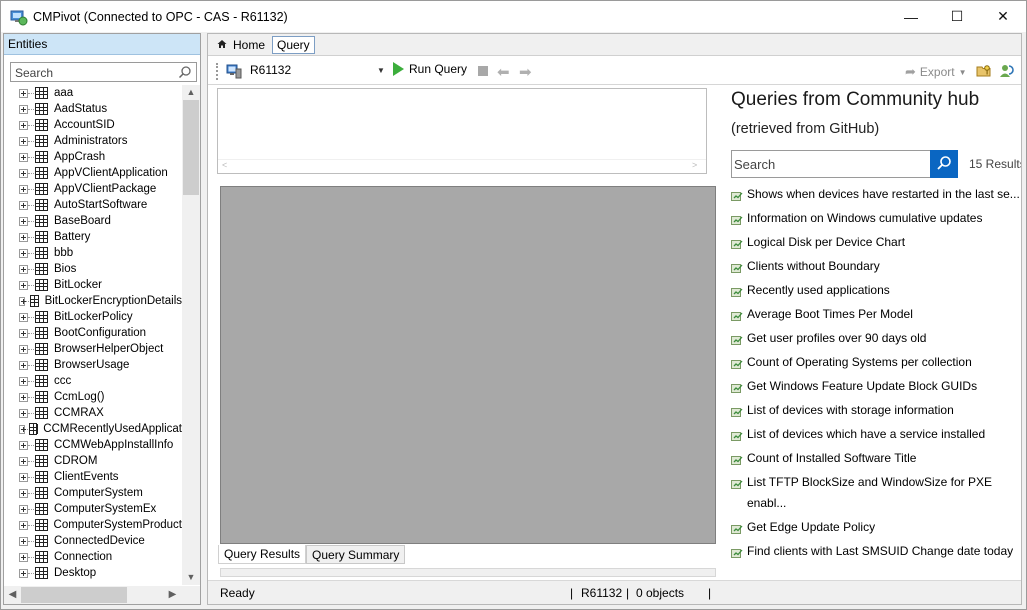 The height and width of the screenshot is (610, 1027). I want to click on tree-item: AppCrash, so click(93, 157).